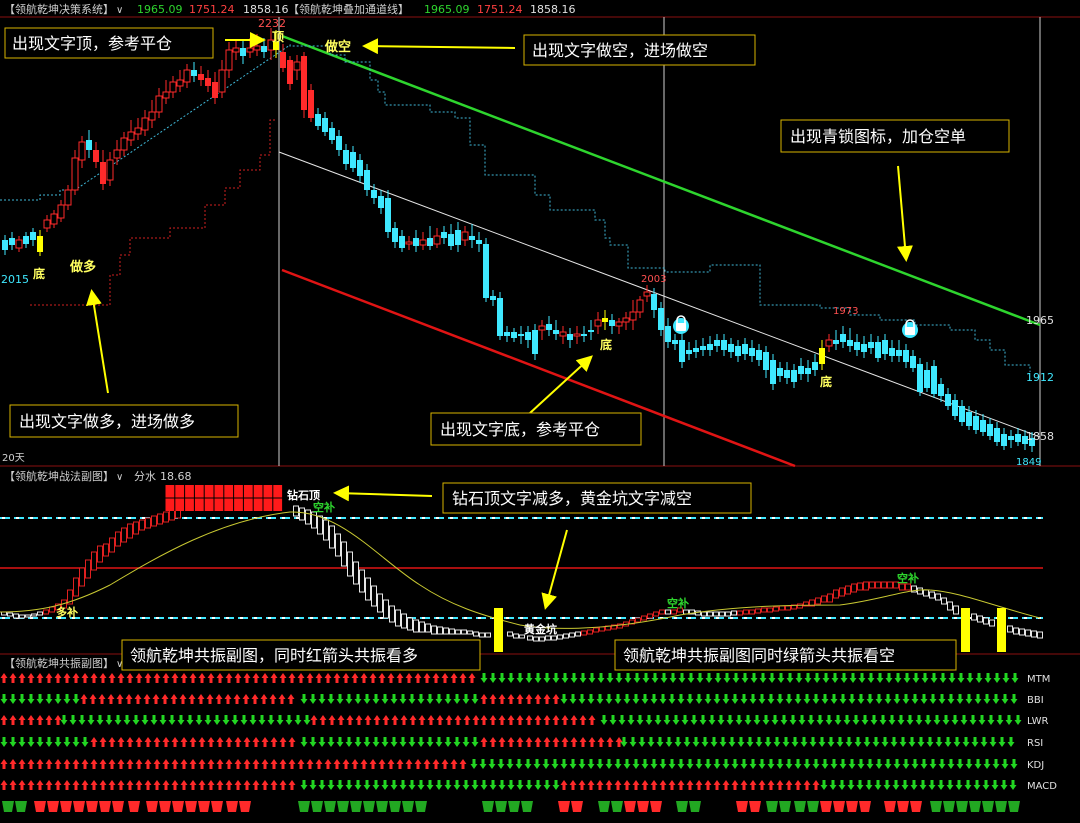 The image size is (1080, 823). I want to click on main-panel-title: 【领航乾坤决策系统】, so click(59, 9).